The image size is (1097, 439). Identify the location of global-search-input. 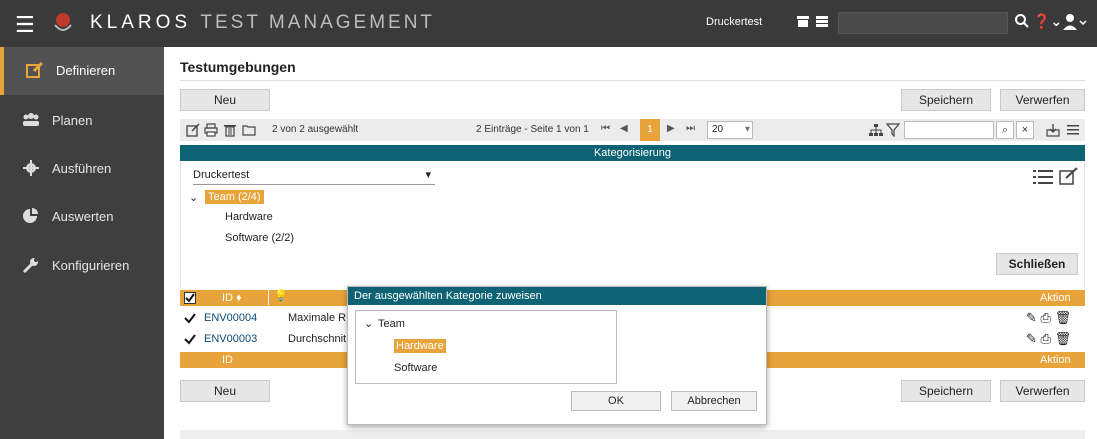
(923, 23).